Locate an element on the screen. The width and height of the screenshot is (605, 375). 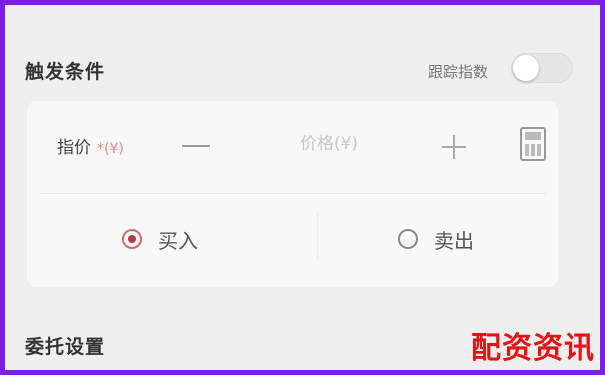
divider is located at coordinates (292, 193).